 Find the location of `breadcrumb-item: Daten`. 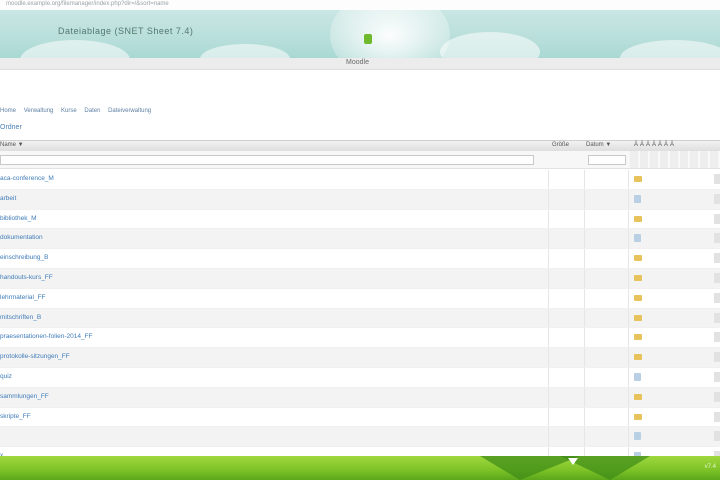

breadcrumb-item: Daten is located at coordinates (92, 111).